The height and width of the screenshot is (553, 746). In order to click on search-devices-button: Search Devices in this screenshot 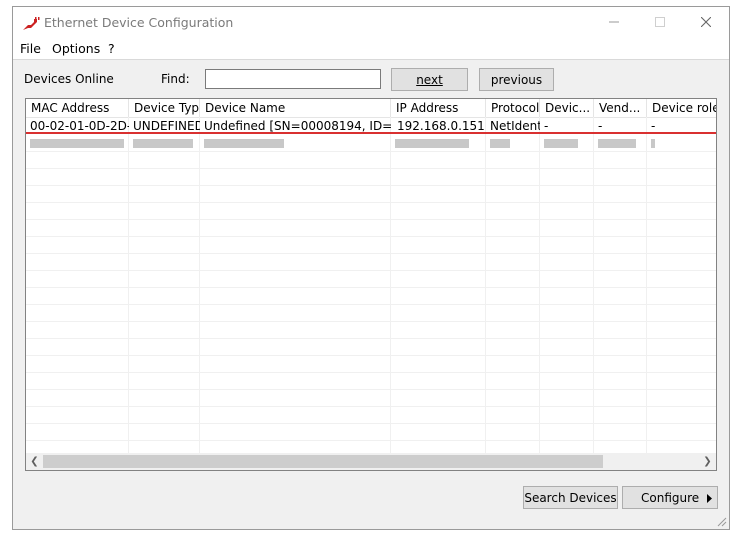, I will do `click(570, 497)`.